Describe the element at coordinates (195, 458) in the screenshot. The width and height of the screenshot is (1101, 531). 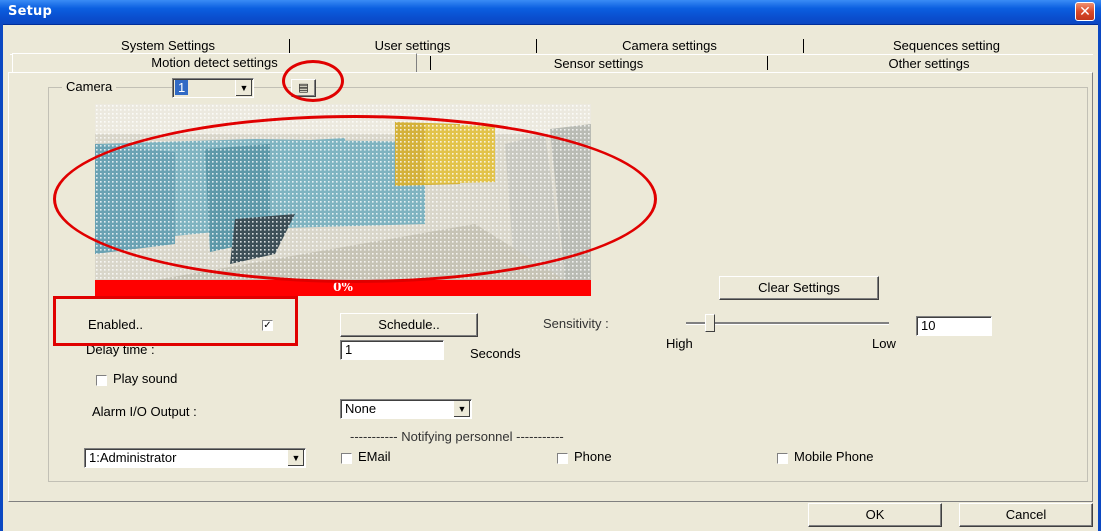
I see `notify-user-select: 1:Administrator ▼` at that location.